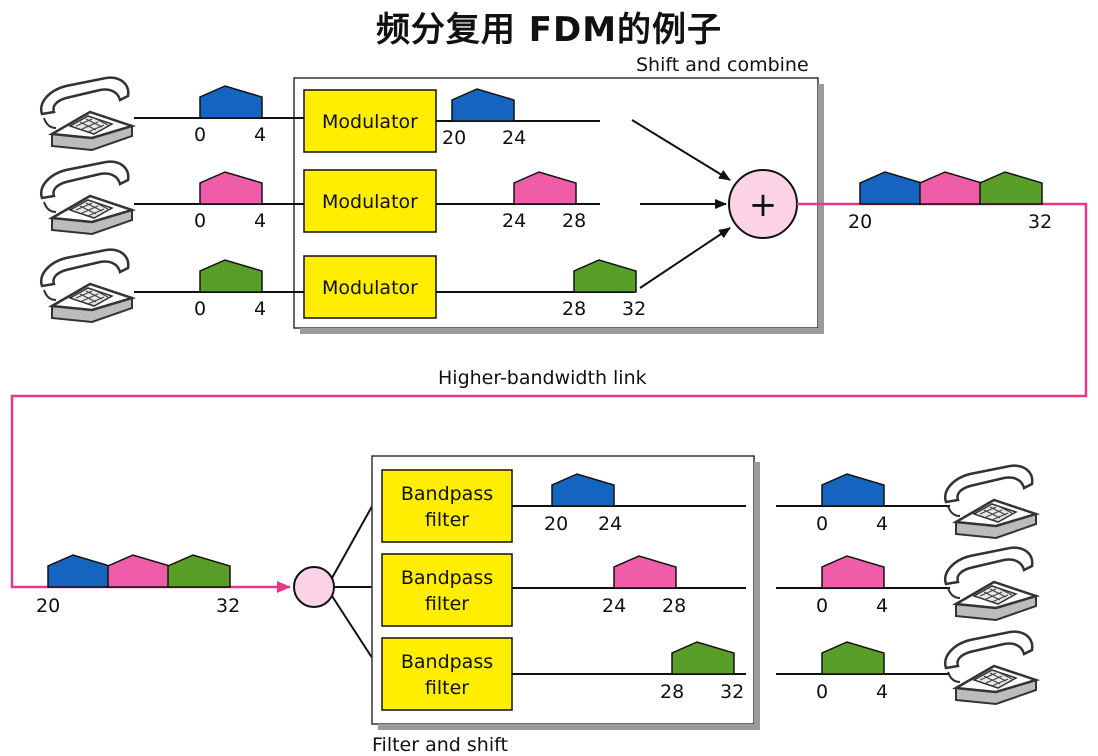 The width and height of the screenshot is (1098, 756). Describe the element at coordinates (314, 587) in the screenshot. I see `splitter-circle` at that location.